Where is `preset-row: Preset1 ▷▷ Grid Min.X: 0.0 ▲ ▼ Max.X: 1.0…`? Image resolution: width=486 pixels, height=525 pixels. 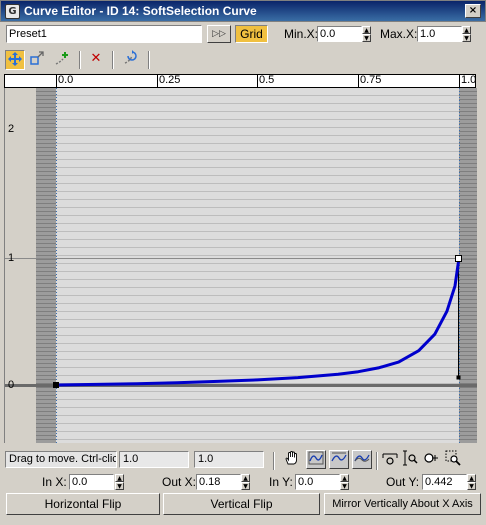 preset-row: Preset1 ▷▷ Grid Min.X: 0.0 ▲ ▼ Max.X: 1.0… is located at coordinates (243, 34).